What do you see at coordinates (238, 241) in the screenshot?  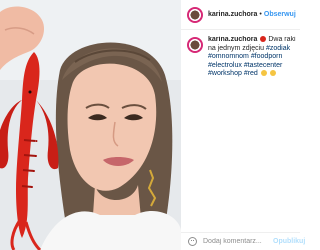 I see `comment-input` at bounding box center [238, 241].